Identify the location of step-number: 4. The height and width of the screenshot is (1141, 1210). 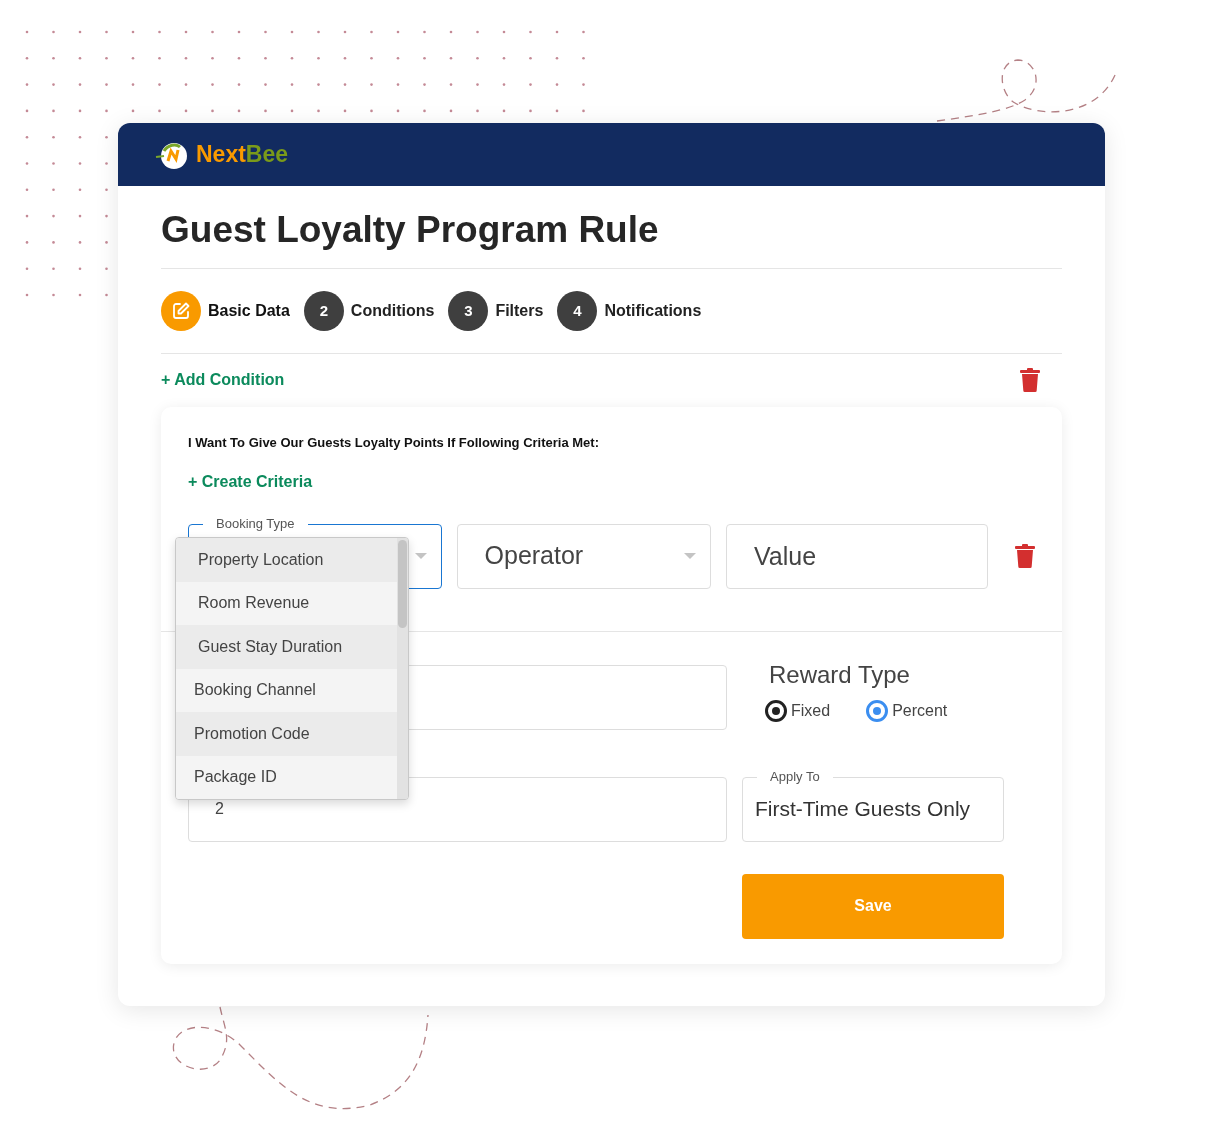
(577, 311).